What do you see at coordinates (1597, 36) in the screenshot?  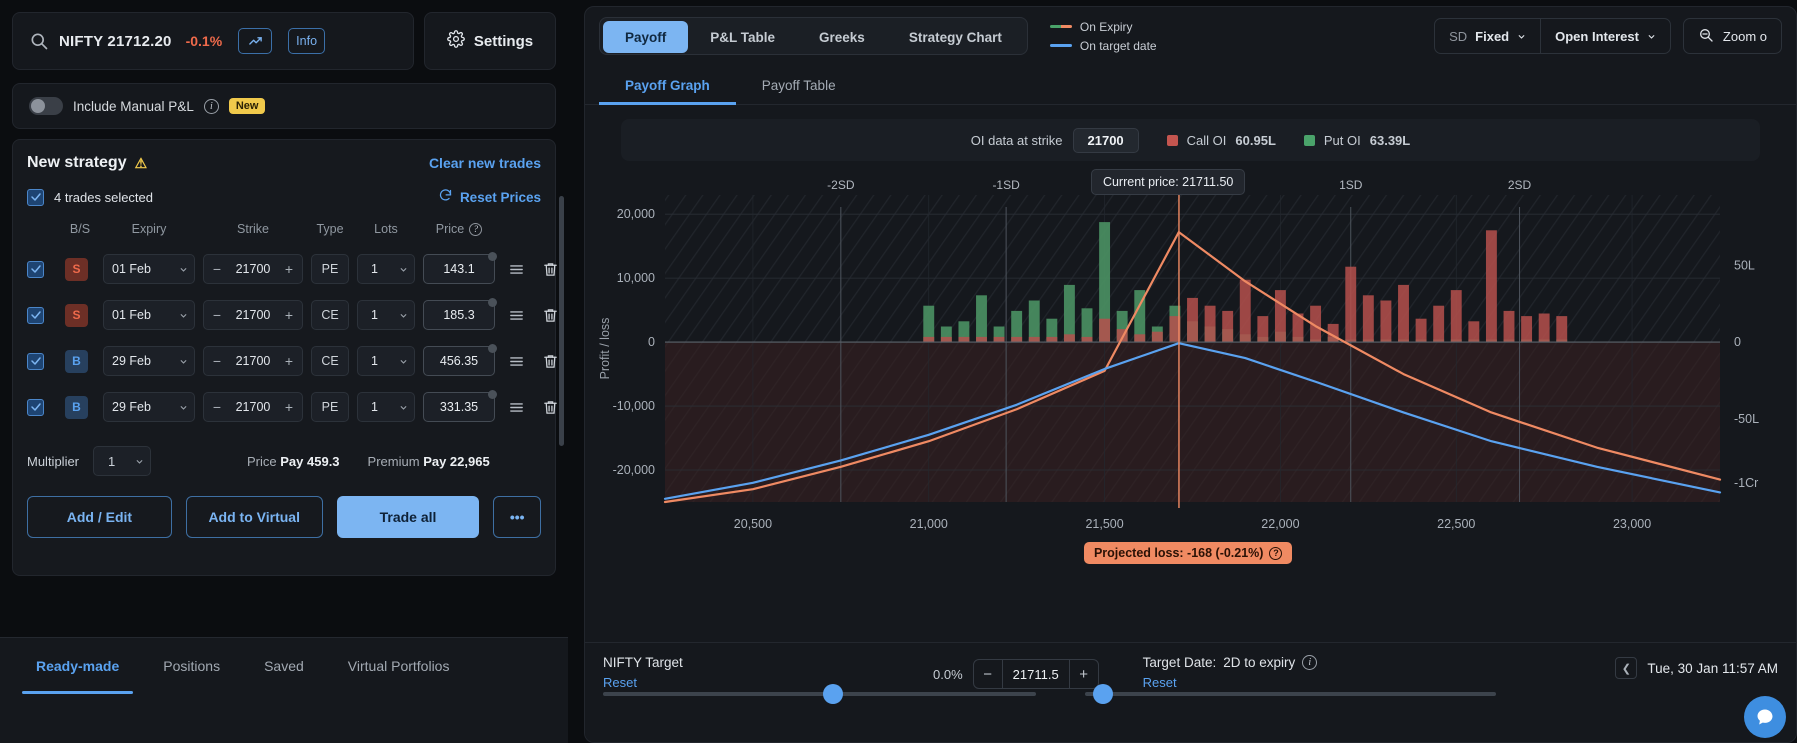 I see `oi-mode-value: Open Interest` at bounding box center [1597, 36].